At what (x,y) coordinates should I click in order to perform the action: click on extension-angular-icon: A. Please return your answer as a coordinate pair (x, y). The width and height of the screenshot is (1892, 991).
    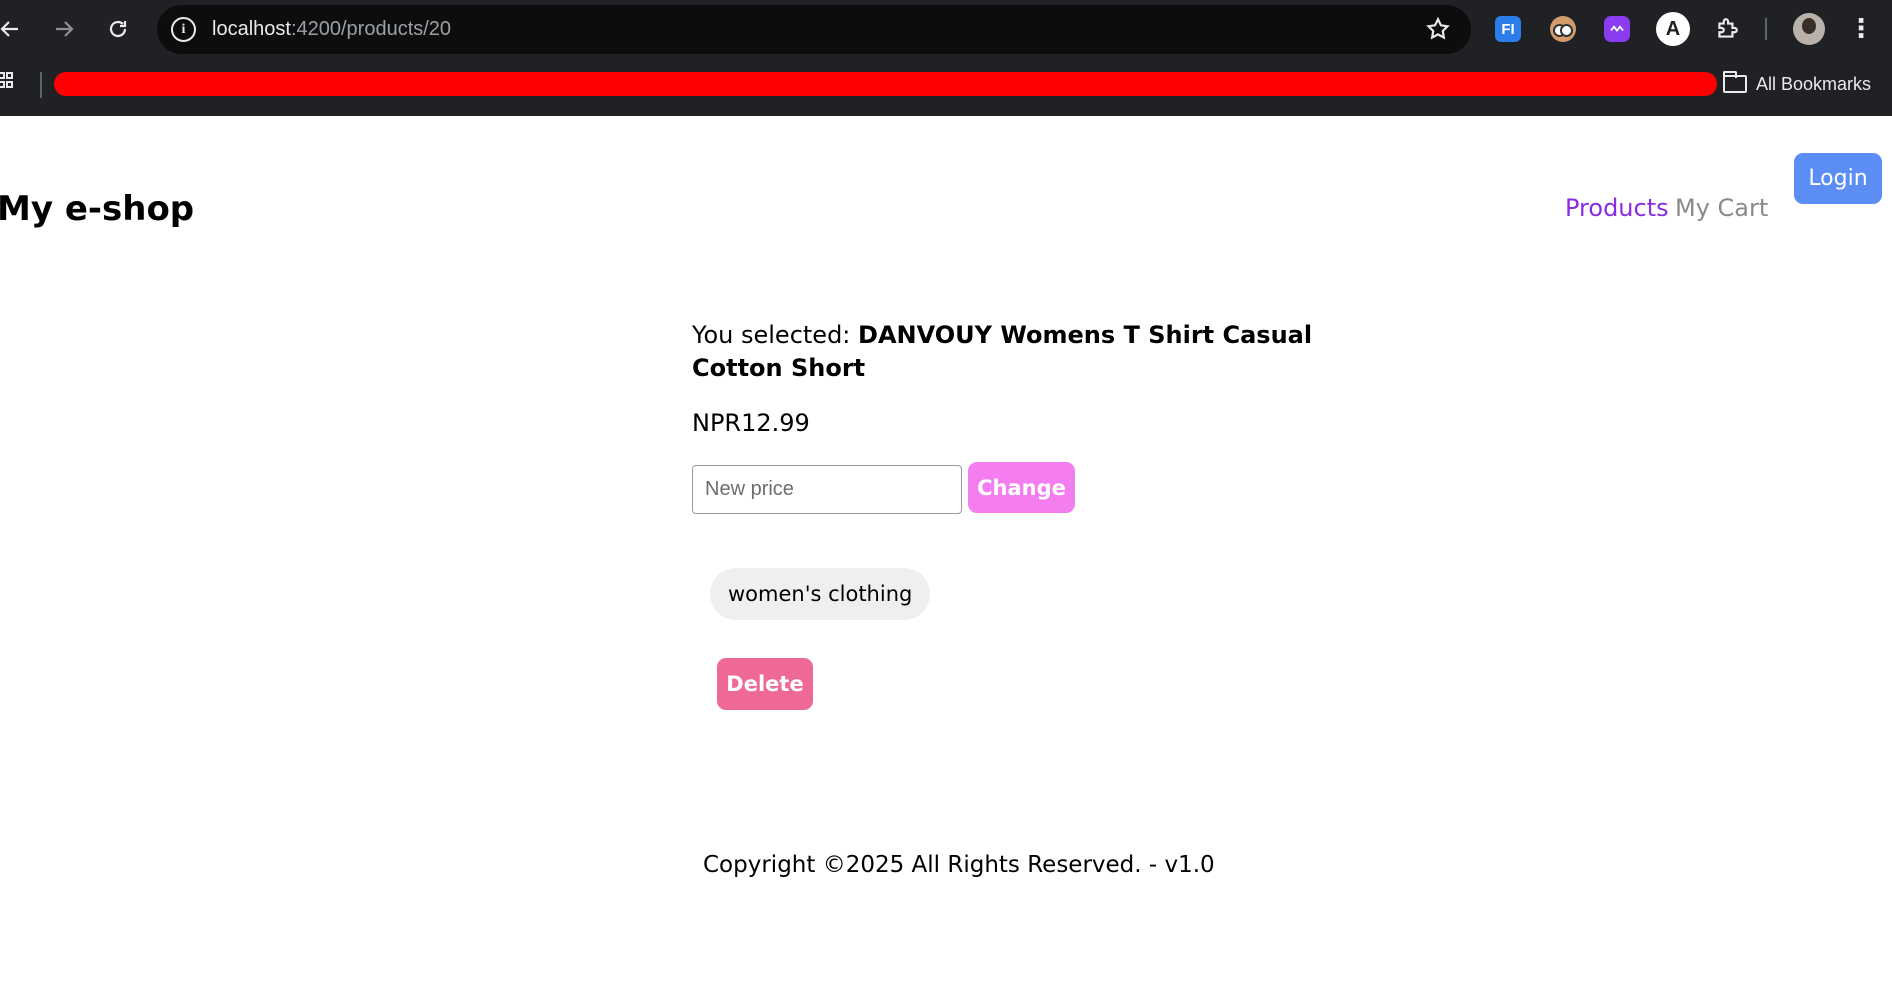
    Looking at the image, I should click on (1673, 29).